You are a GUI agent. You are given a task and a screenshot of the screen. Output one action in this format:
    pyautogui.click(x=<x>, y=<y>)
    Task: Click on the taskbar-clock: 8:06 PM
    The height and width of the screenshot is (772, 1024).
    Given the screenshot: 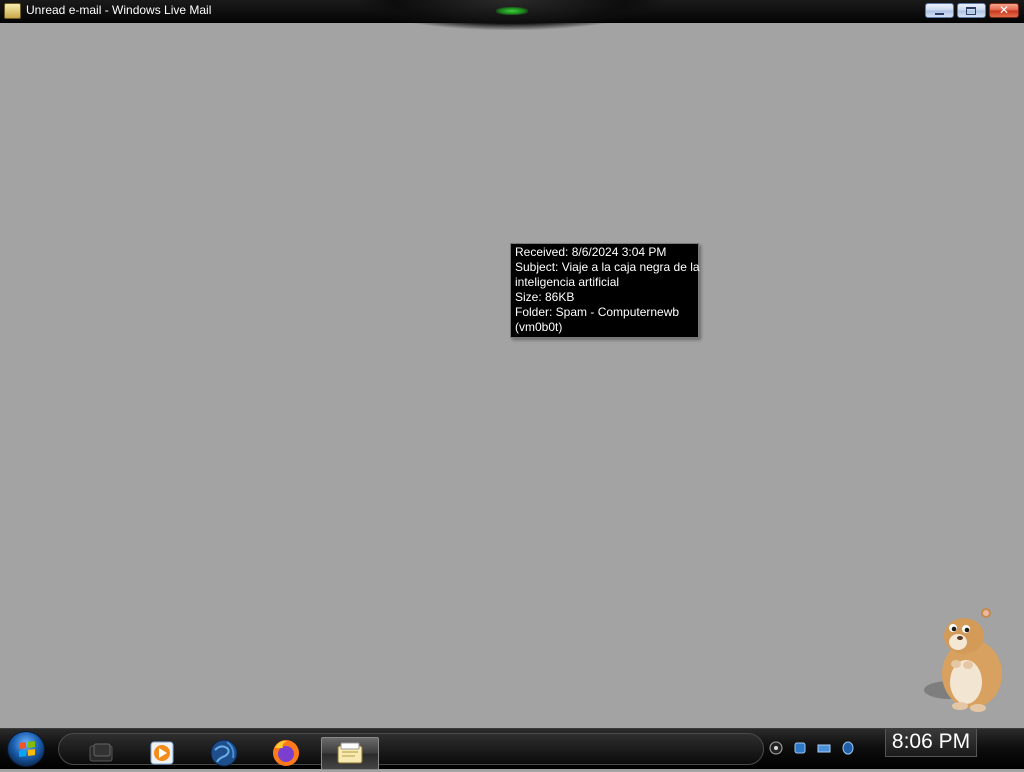 What is the action you would take?
    pyautogui.click(x=931, y=743)
    